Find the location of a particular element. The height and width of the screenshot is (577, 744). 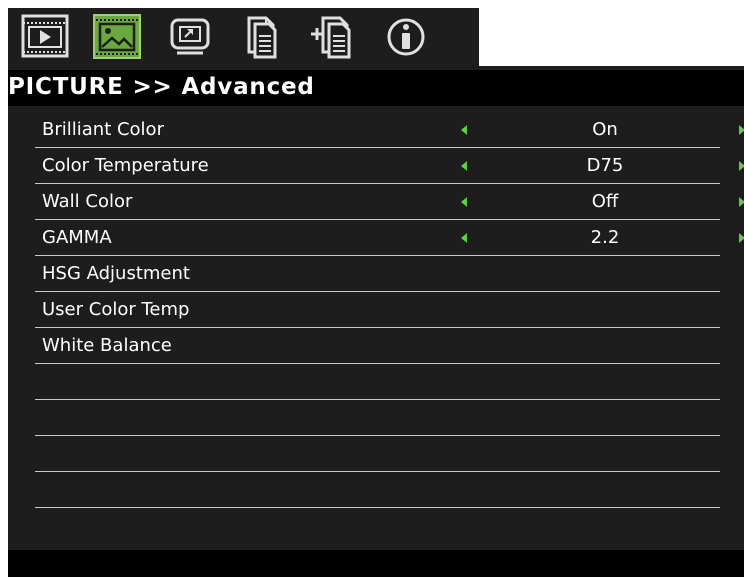

menu-item-value: D75 is located at coordinates (605, 165).